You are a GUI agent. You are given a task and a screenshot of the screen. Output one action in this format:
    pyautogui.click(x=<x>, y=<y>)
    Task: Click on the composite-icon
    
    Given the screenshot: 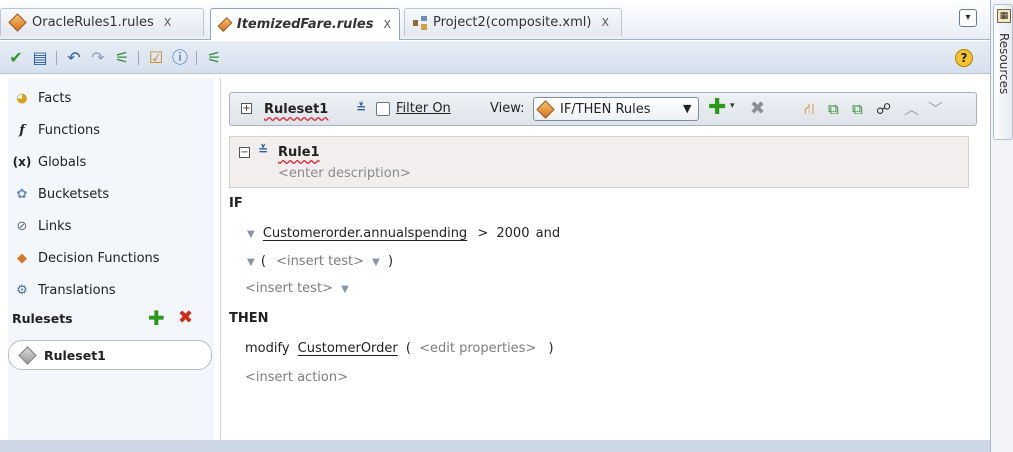 What is the action you would take?
    pyautogui.click(x=420, y=22)
    